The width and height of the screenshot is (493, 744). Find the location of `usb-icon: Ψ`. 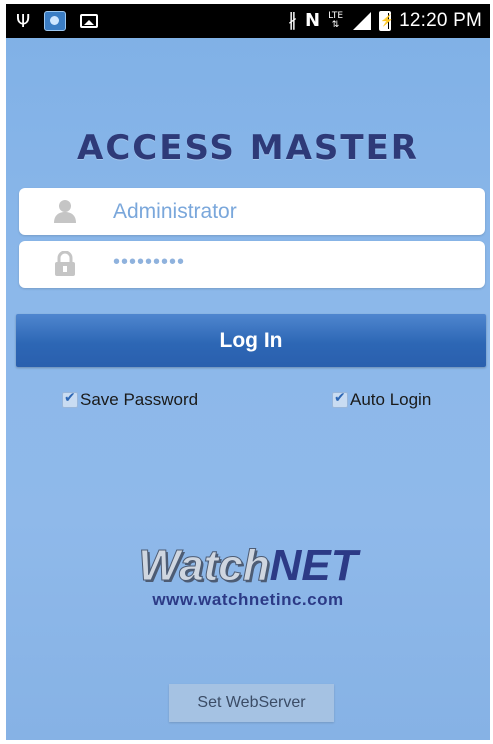

usb-icon: Ψ is located at coordinates (23, 21).